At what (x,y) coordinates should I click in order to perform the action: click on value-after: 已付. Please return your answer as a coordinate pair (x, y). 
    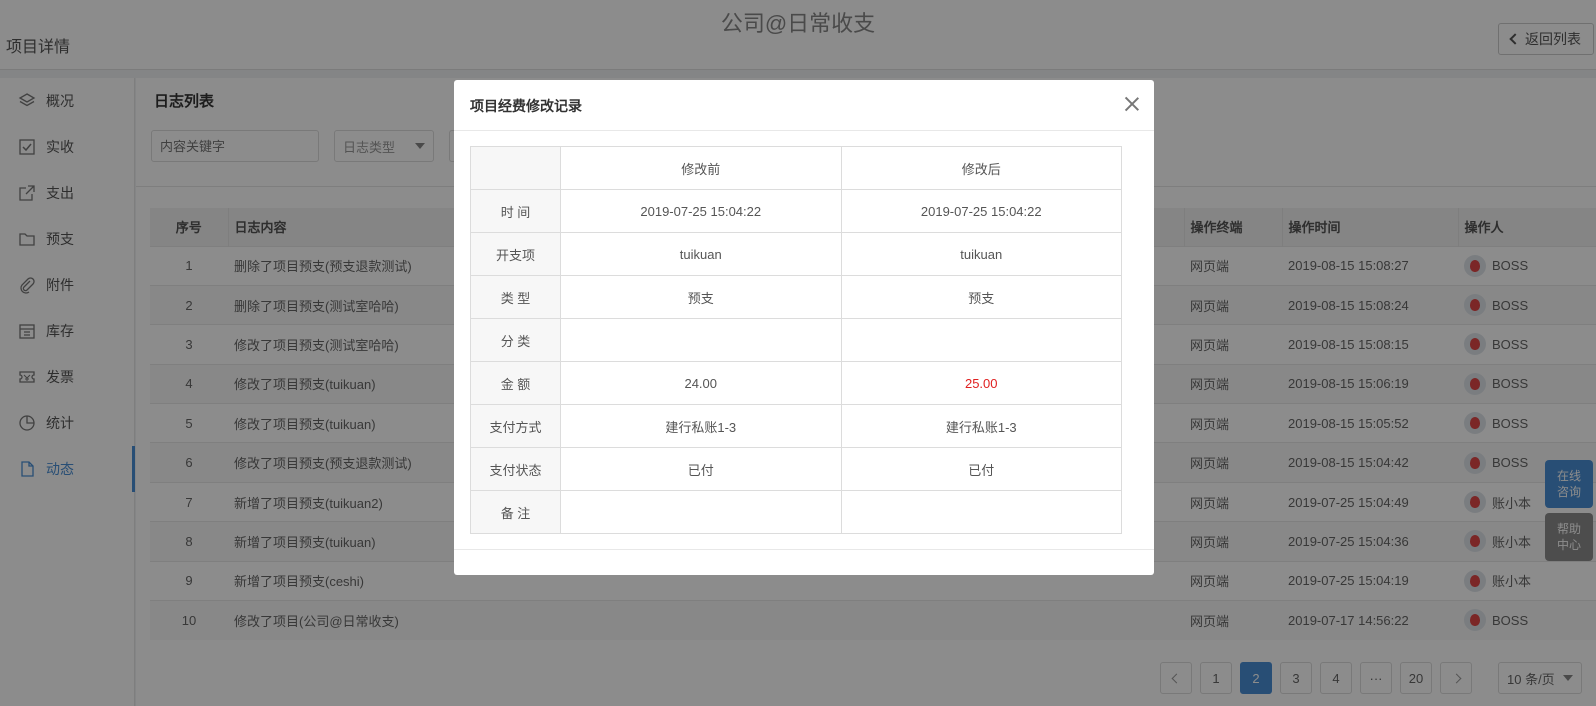
    Looking at the image, I should click on (981, 469).